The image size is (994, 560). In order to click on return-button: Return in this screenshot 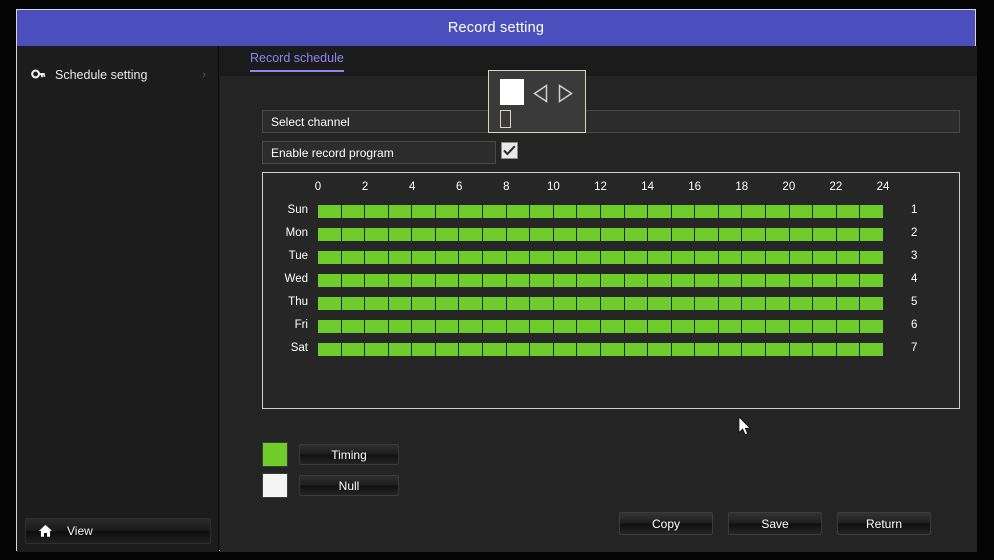, I will do `click(884, 523)`.